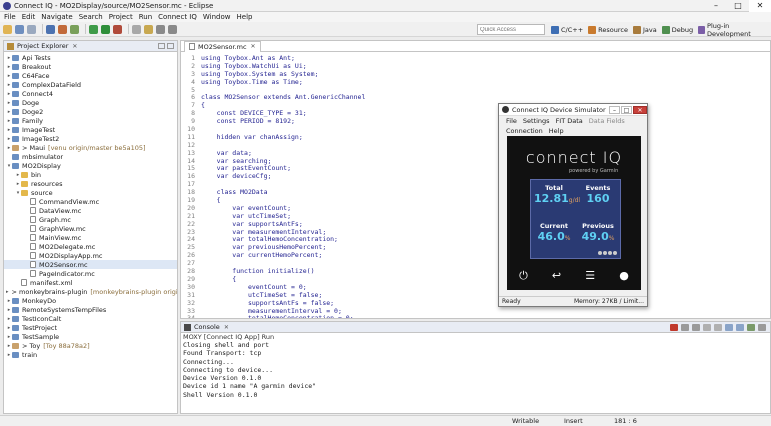 This screenshot has width=771, height=426. Describe the element at coordinates (117, 29) in the screenshot. I see `stop-icon` at that location.